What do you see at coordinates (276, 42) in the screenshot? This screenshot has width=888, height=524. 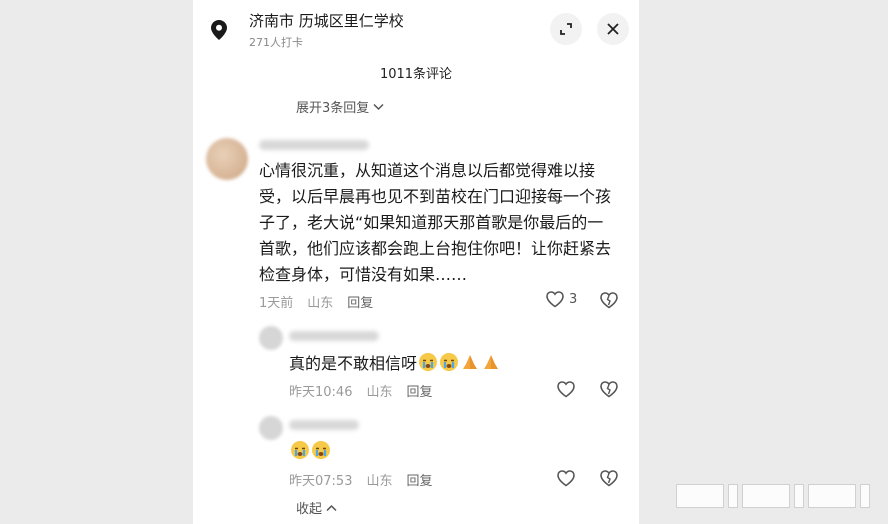 I see `checkin-count: 271人打卡` at bounding box center [276, 42].